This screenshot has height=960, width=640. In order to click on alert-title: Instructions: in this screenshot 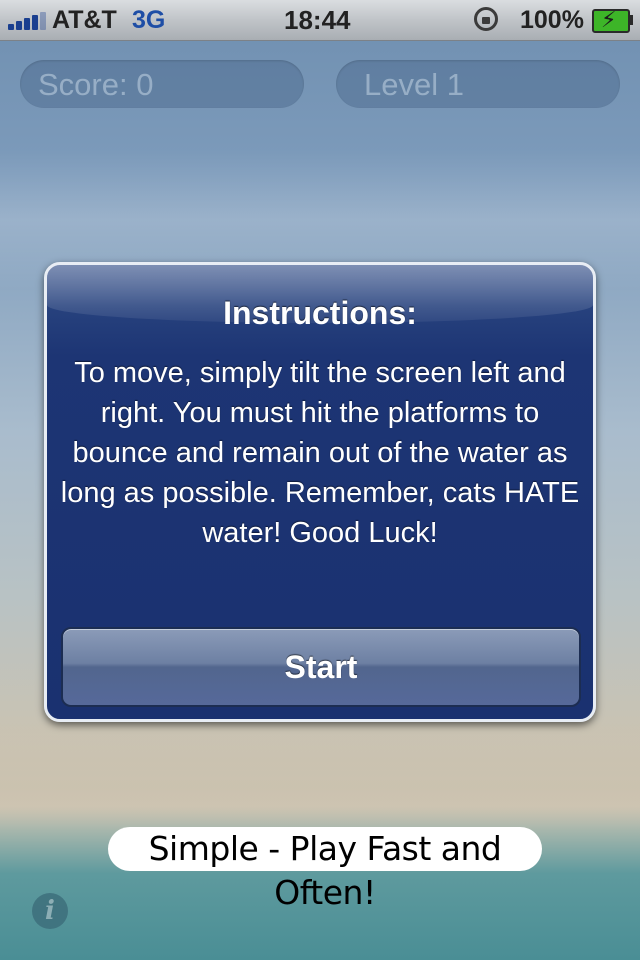, I will do `click(320, 313)`.